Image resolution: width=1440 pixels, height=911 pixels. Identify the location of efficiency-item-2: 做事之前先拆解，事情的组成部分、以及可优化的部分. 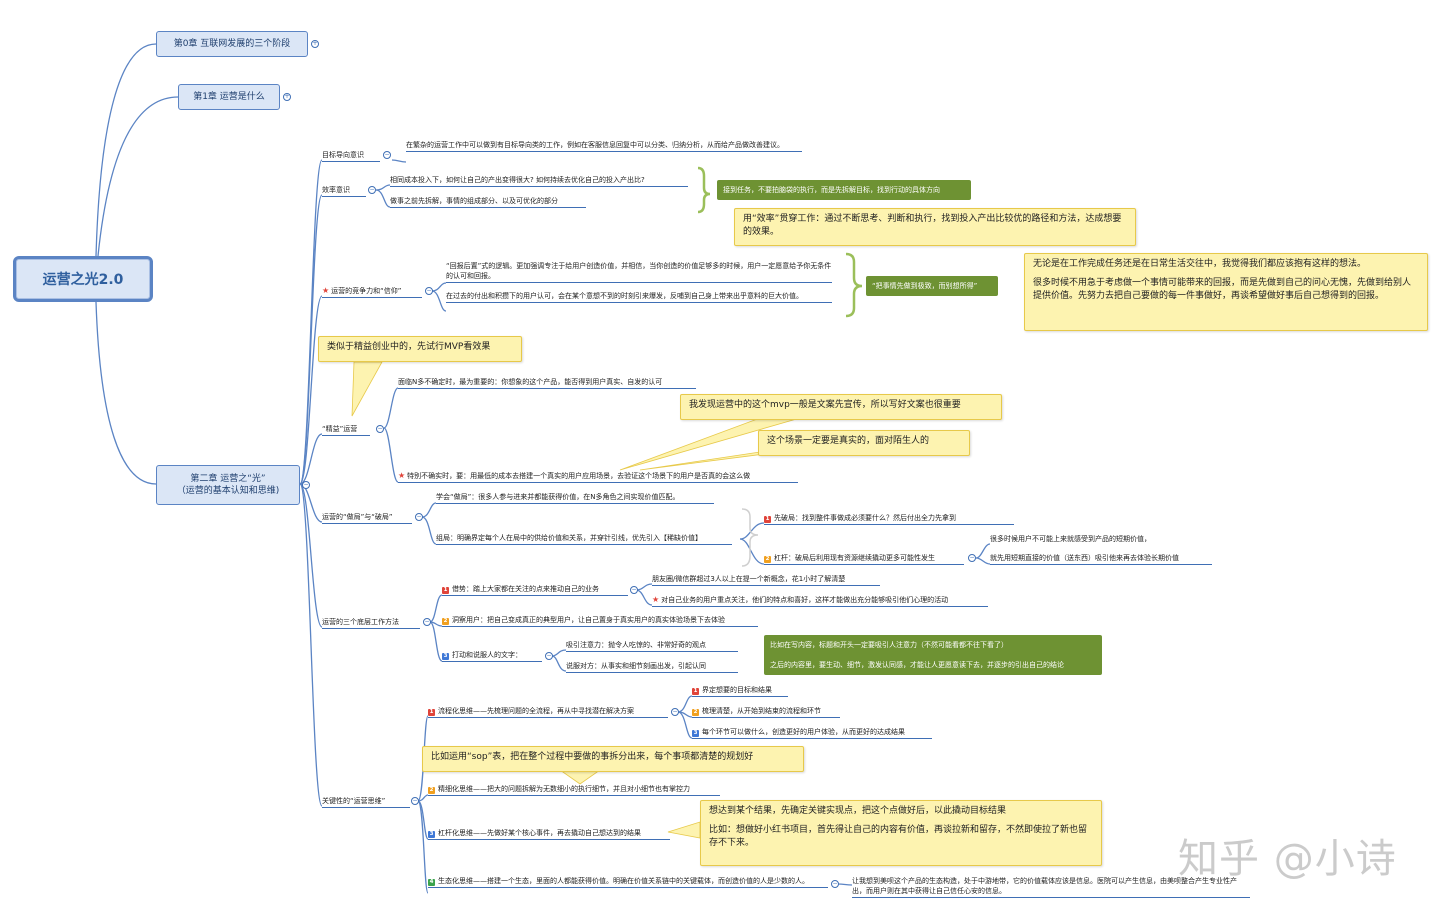
(488, 202).